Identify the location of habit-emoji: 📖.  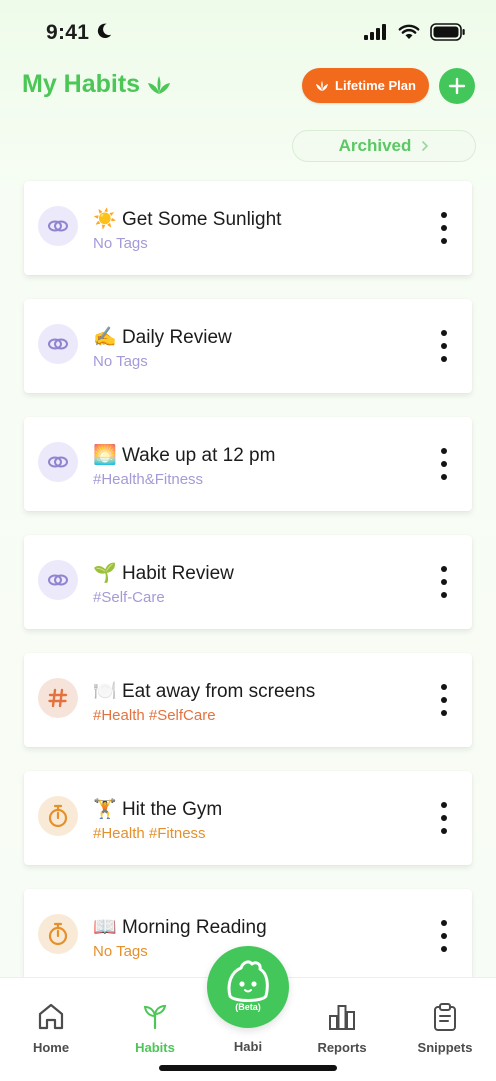
(105, 927).